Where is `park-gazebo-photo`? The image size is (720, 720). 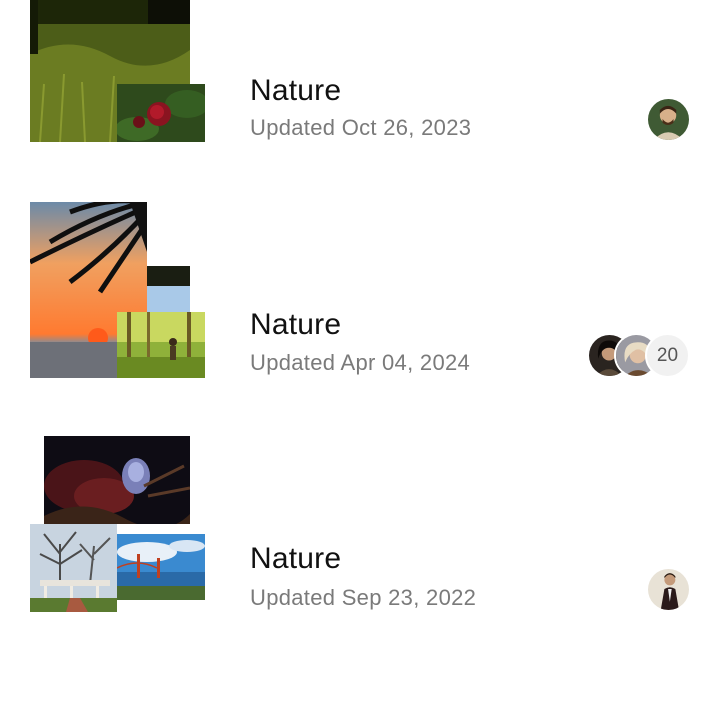
park-gazebo-photo is located at coordinates (73, 568).